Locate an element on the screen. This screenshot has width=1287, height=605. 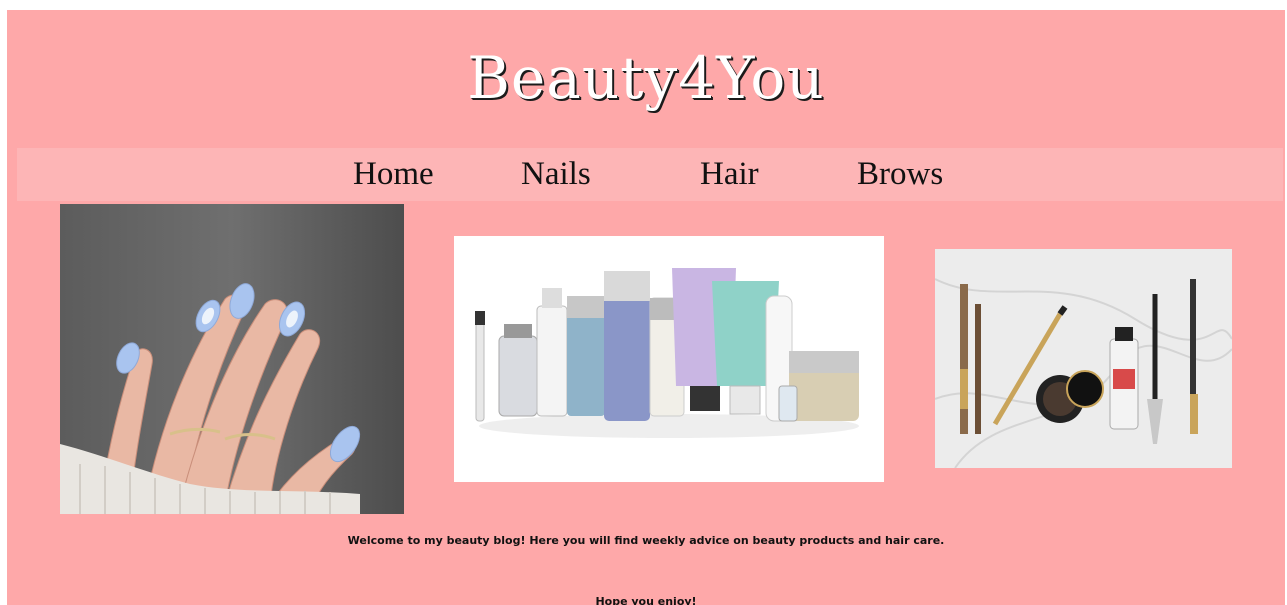
nav-nails: Nails is located at coordinates (556, 174).